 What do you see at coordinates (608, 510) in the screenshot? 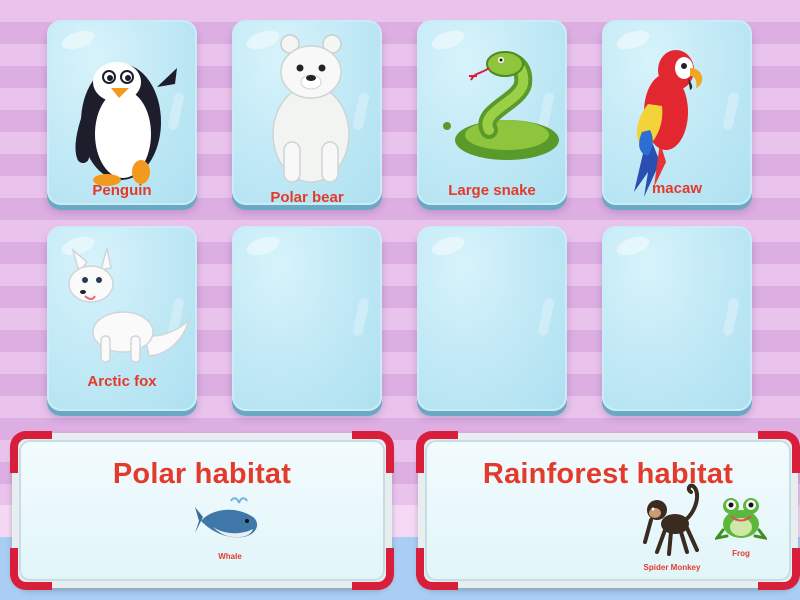
I see `rainforest-habitat-dropzone: Rainforest habitat Spider Monkey Frog` at bounding box center [608, 510].